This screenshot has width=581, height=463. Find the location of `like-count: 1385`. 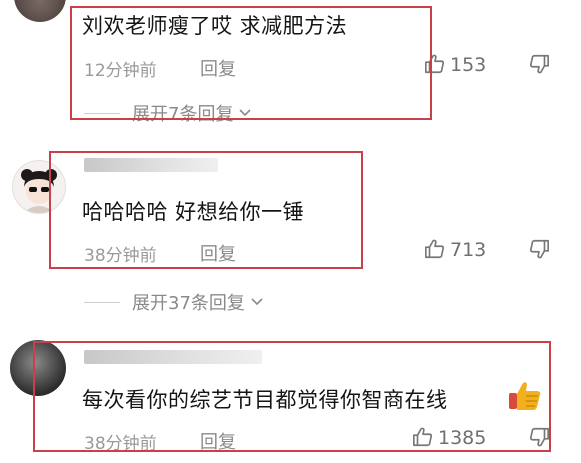

like-count: 1385 is located at coordinates (462, 438).